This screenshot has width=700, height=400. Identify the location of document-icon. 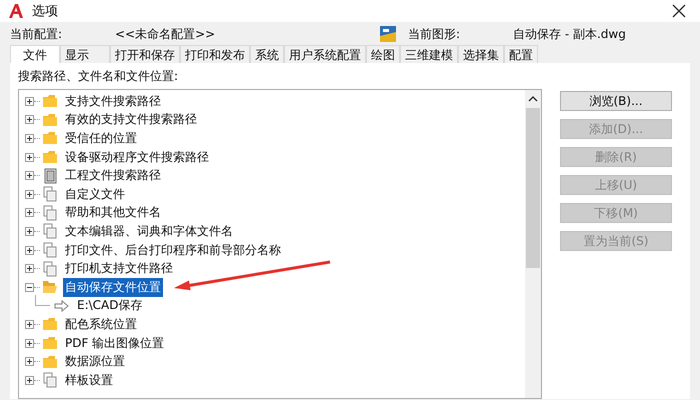
(50, 176).